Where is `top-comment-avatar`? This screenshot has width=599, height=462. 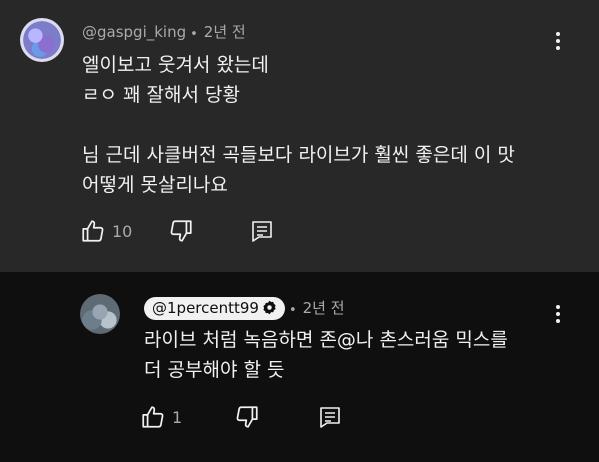
top-comment-avatar is located at coordinates (42, 40).